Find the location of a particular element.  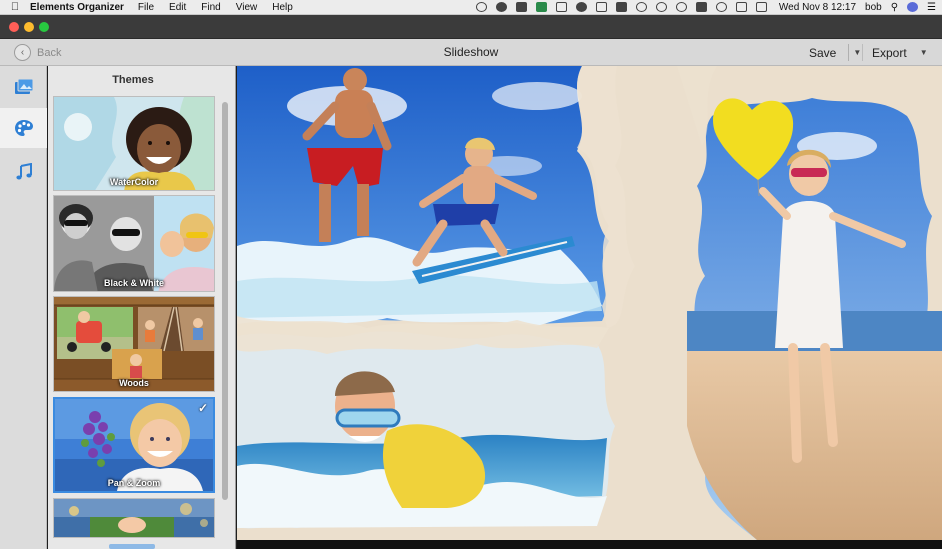

back-label: Back is located at coordinates (49, 52).